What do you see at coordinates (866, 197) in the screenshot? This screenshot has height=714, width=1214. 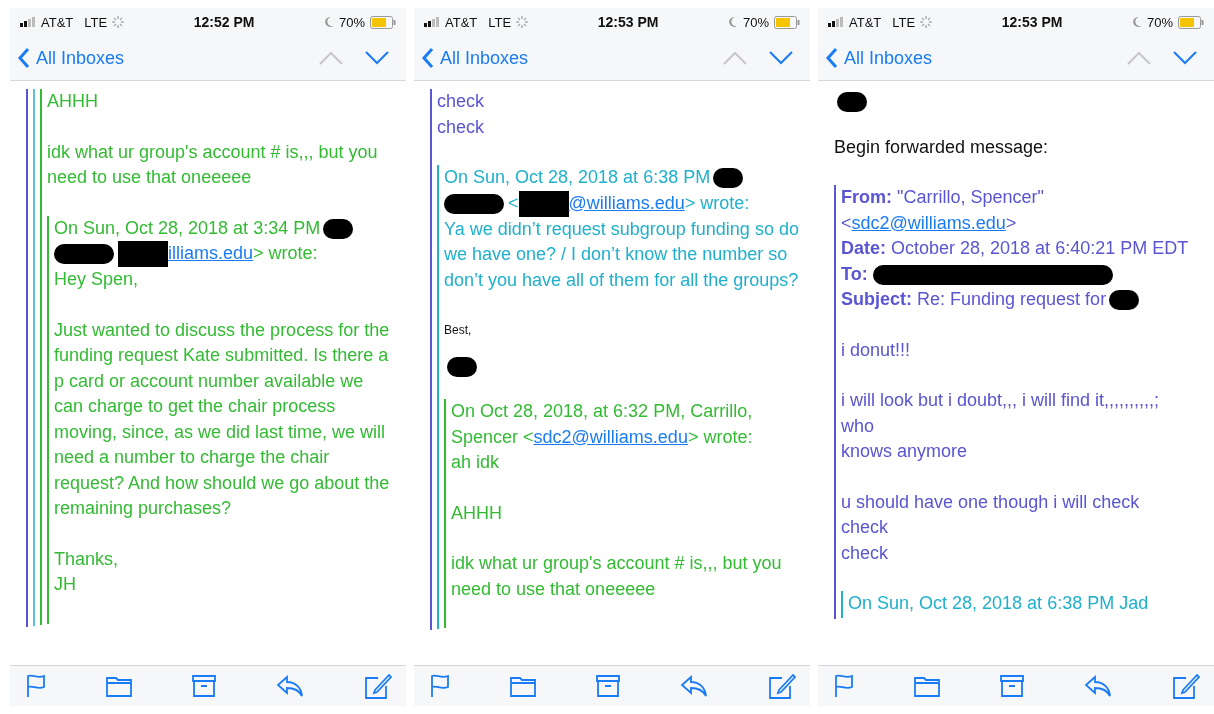 I see `field-label: From:` at bounding box center [866, 197].